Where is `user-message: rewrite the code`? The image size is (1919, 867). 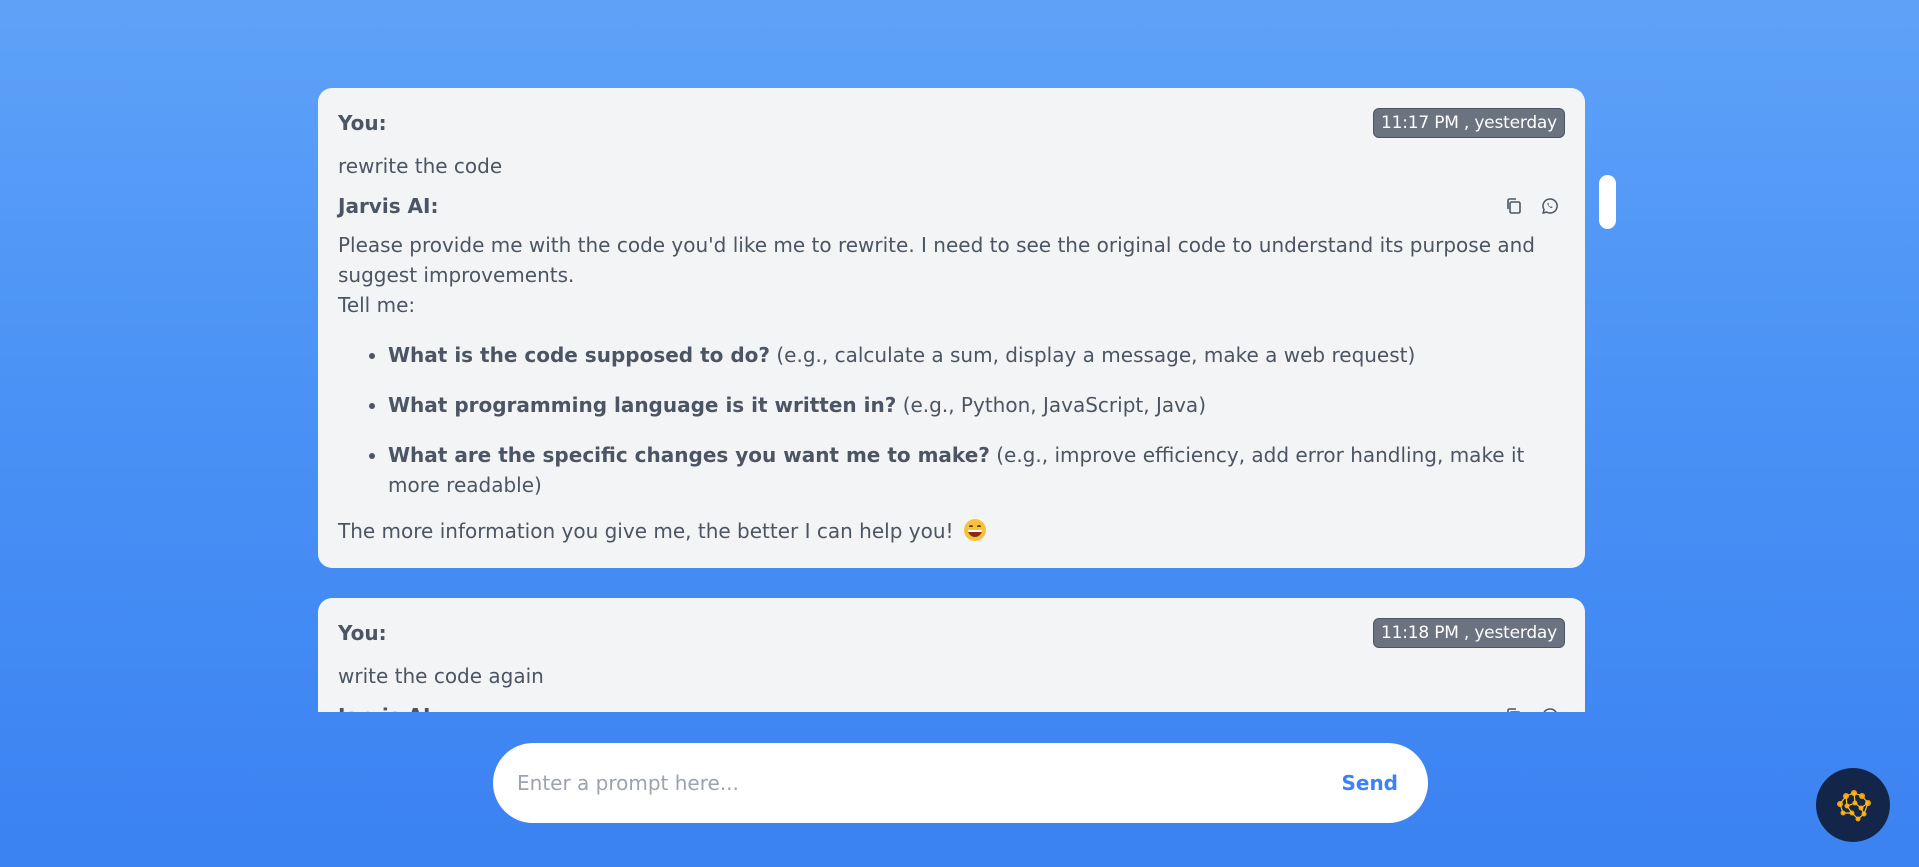 user-message: rewrite the code is located at coordinates (420, 166).